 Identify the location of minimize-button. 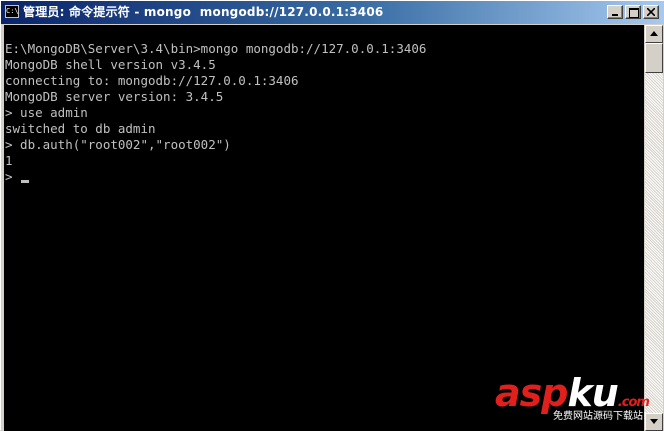
(615, 12).